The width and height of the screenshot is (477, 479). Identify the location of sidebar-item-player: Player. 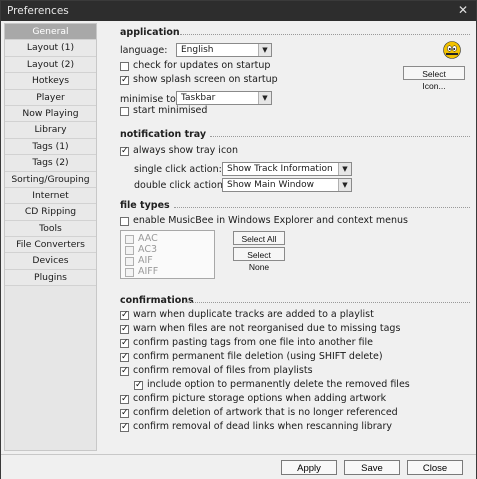
(50, 97).